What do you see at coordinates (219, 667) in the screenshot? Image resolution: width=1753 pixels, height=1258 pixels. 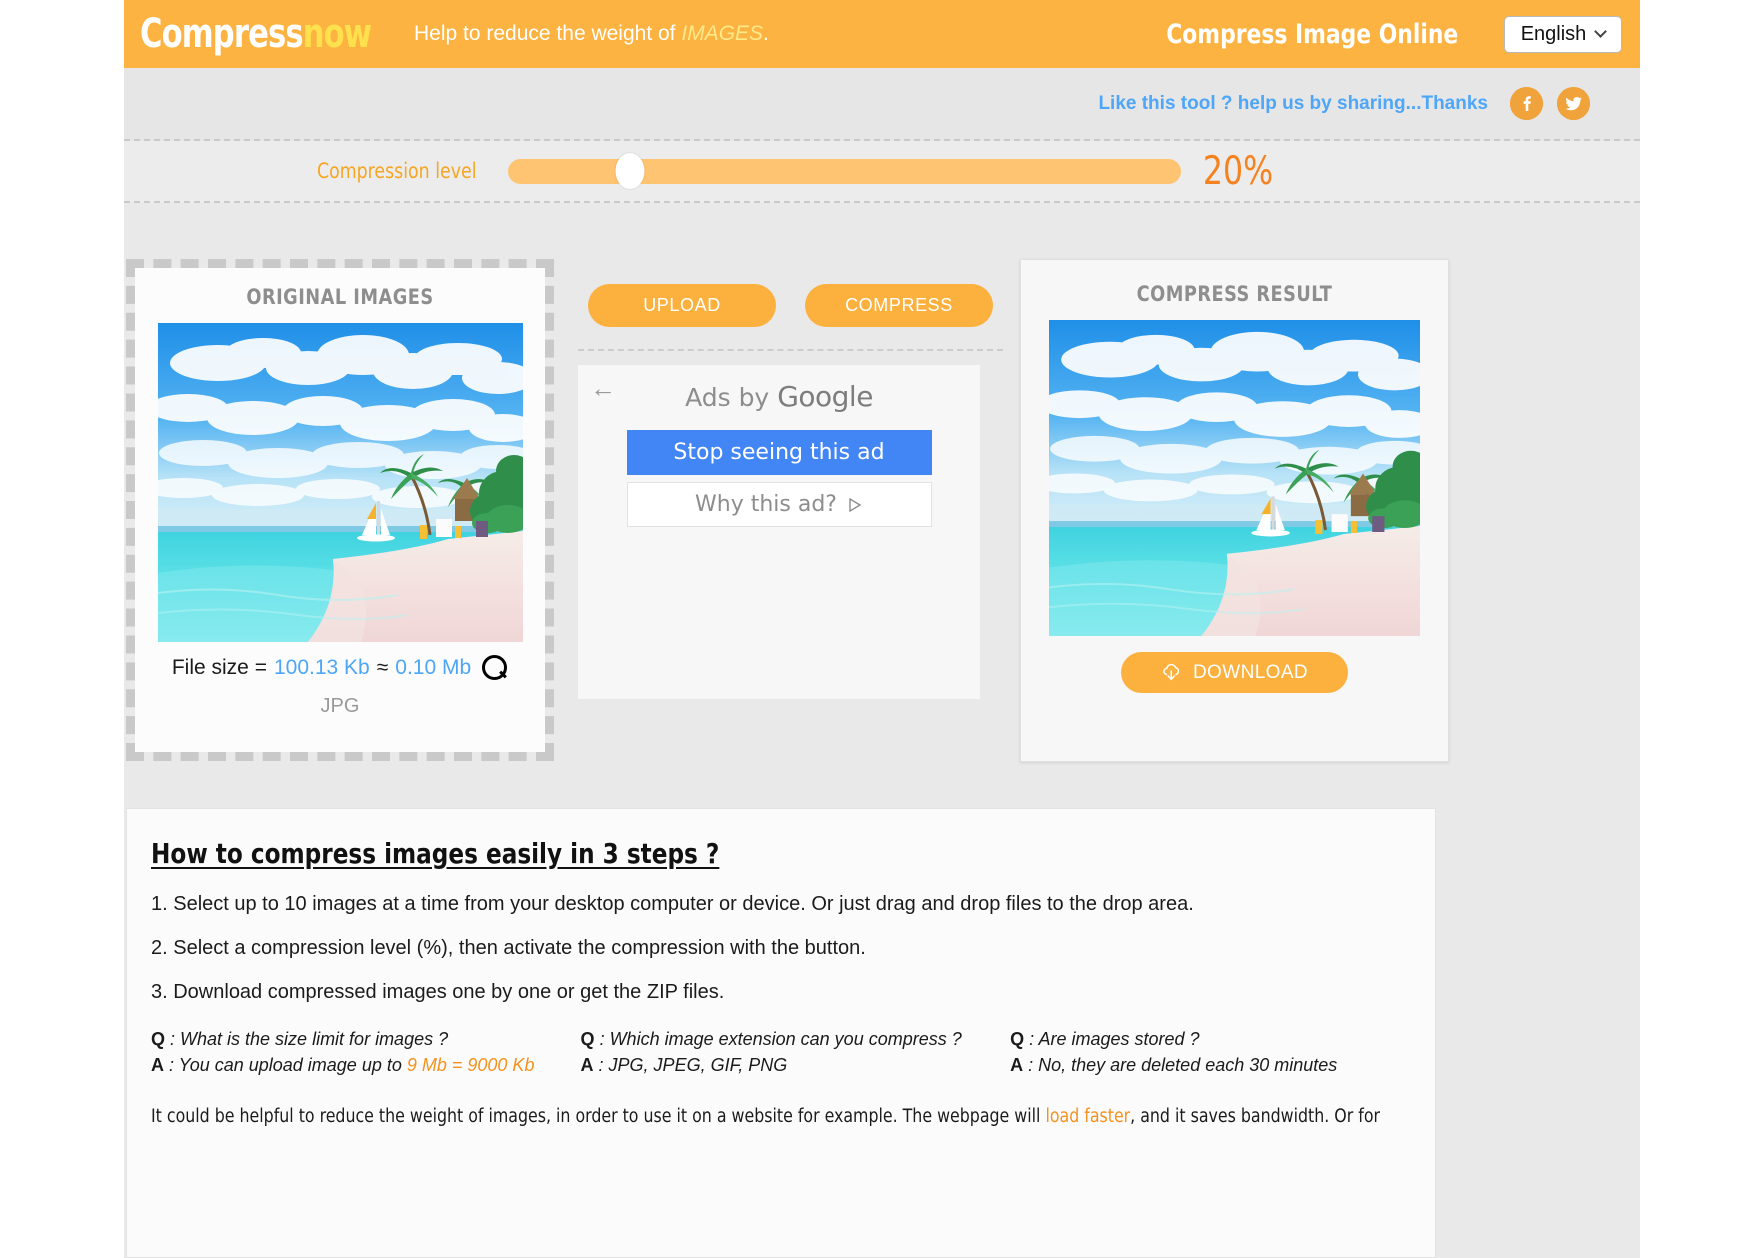 I see `filesize-label: File size =` at bounding box center [219, 667].